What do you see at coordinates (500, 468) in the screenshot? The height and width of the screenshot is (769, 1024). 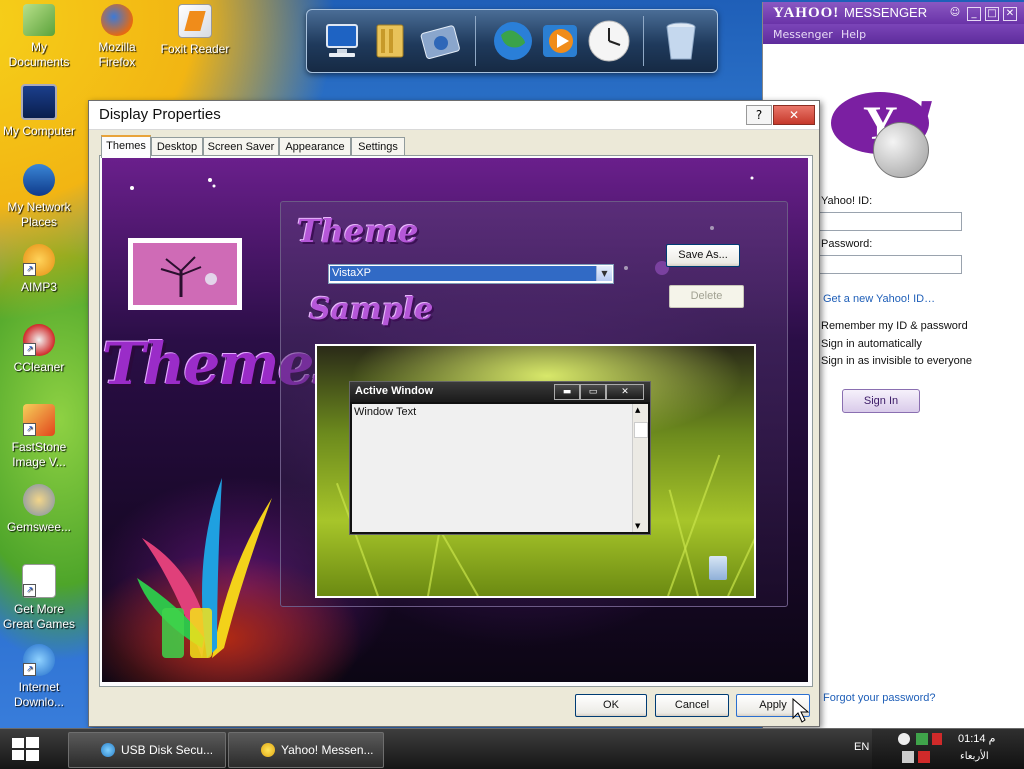 I see `sample-window-body: Window Text ▲ ▼` at bounding box center [500, 468].